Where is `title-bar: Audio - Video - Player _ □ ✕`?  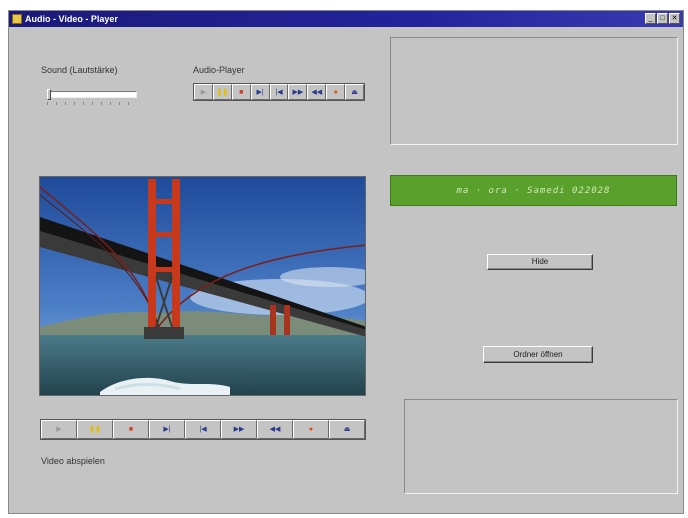 title-bar: Audio - Video - Player _ □ ✕ is located at coordinates (346, 19).